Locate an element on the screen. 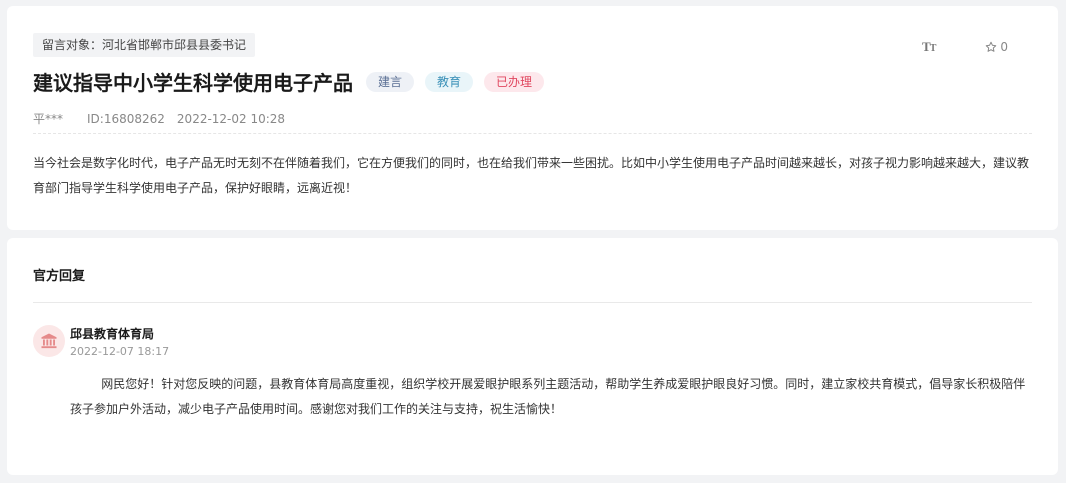  message-target-tag: 留言对象：河北省邯郸市邱县县委书记 is located at coordinates (144, 45).